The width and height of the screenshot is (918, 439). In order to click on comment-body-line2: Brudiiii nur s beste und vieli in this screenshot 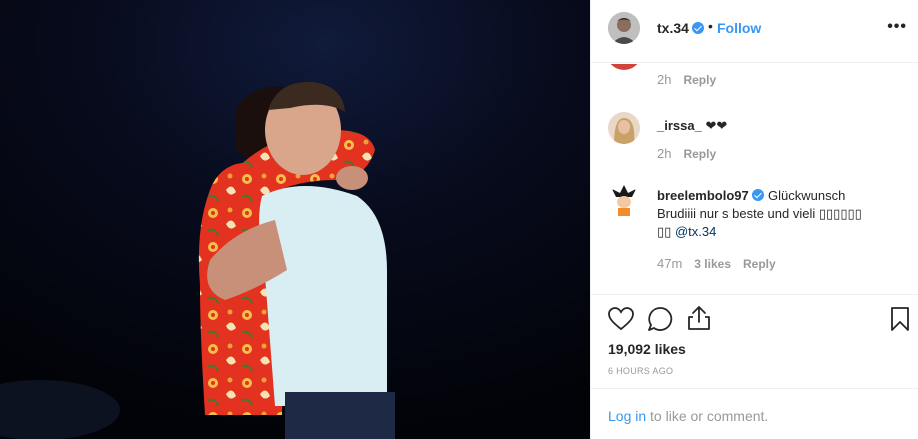, I will do `click(736, 213)`.